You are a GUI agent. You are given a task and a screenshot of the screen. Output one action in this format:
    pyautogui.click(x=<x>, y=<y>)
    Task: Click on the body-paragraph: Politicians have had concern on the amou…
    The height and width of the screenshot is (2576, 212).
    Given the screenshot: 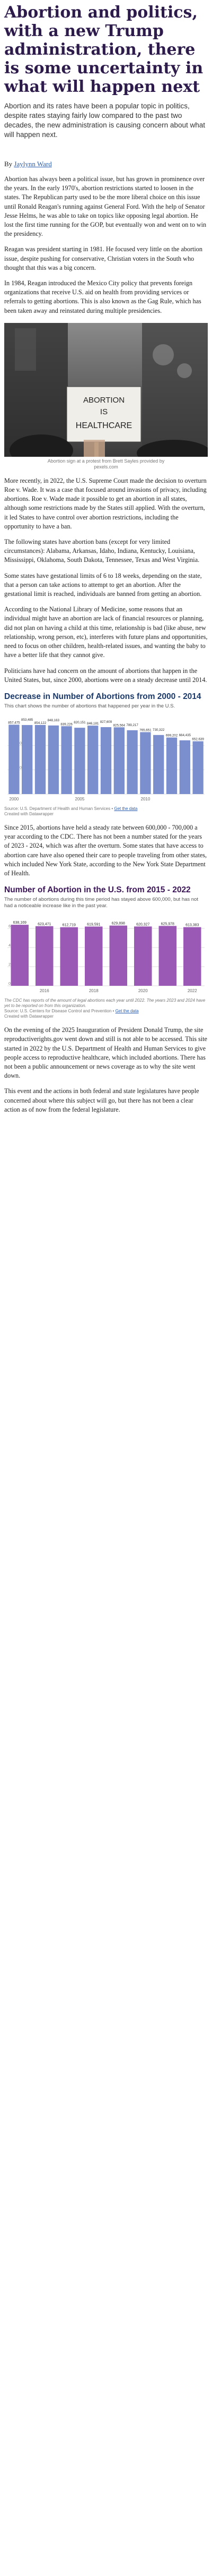 What is the action you would take?
    pyautogui.click(x=105, y=676)
    